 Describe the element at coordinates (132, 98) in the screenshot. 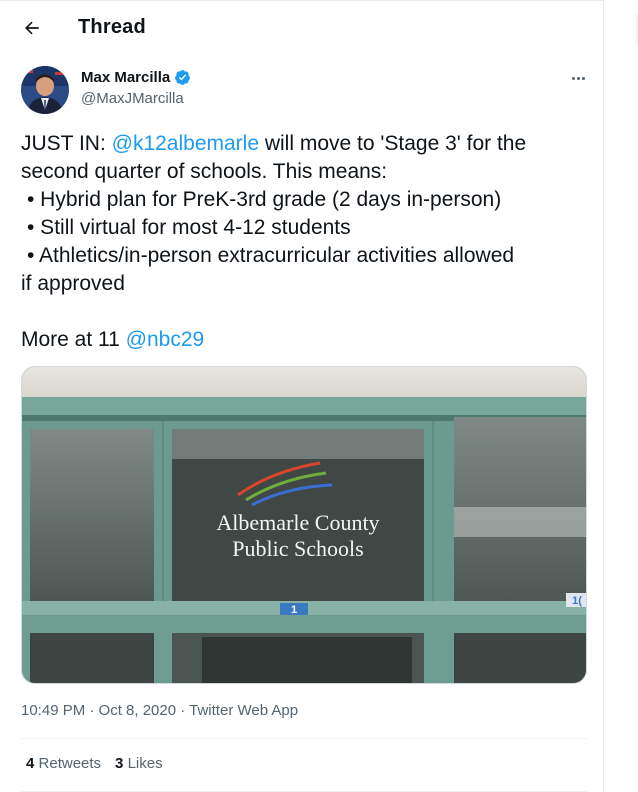

I see `author-handle: @MaxJMarcilla` at that location.